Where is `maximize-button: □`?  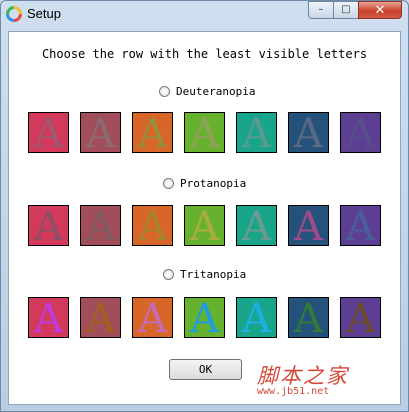 maximize-button: □ is located at coordinates (346, 10).